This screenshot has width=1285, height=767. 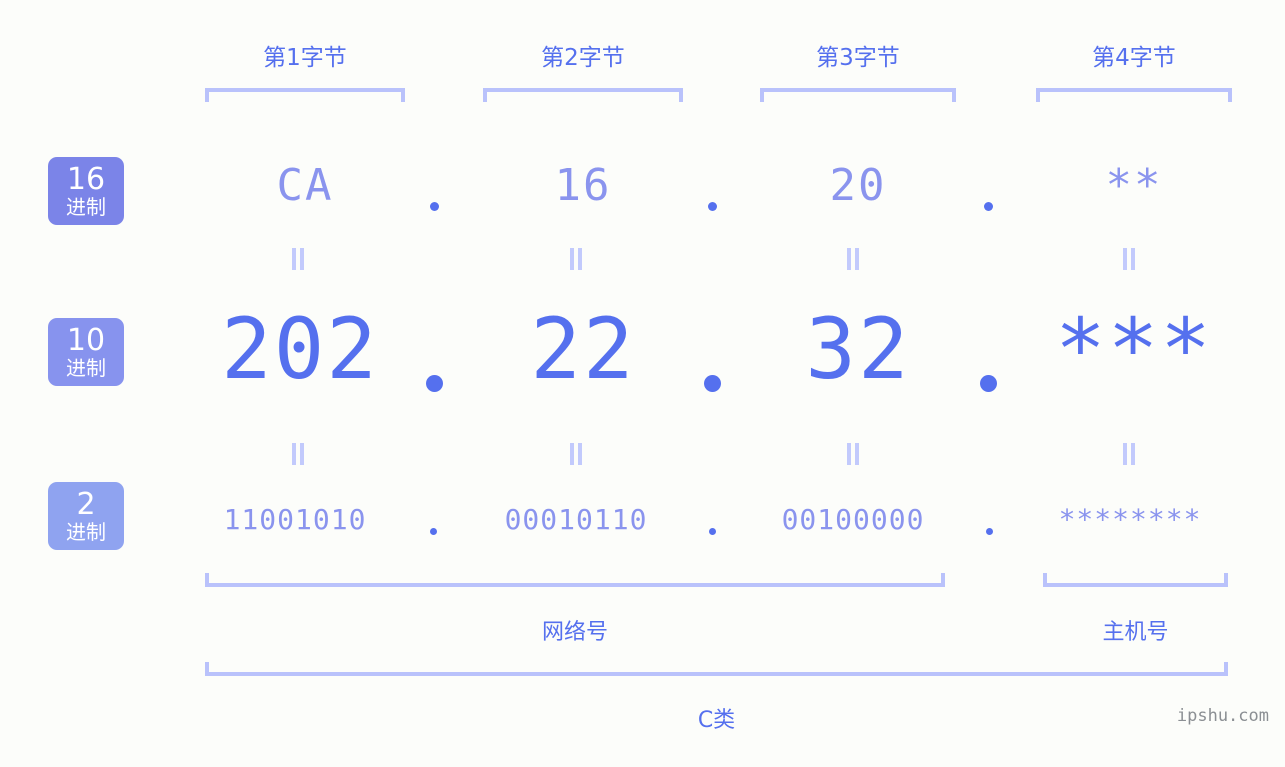 I want to click on network-label: 网络号, so click(x=575, y=630).